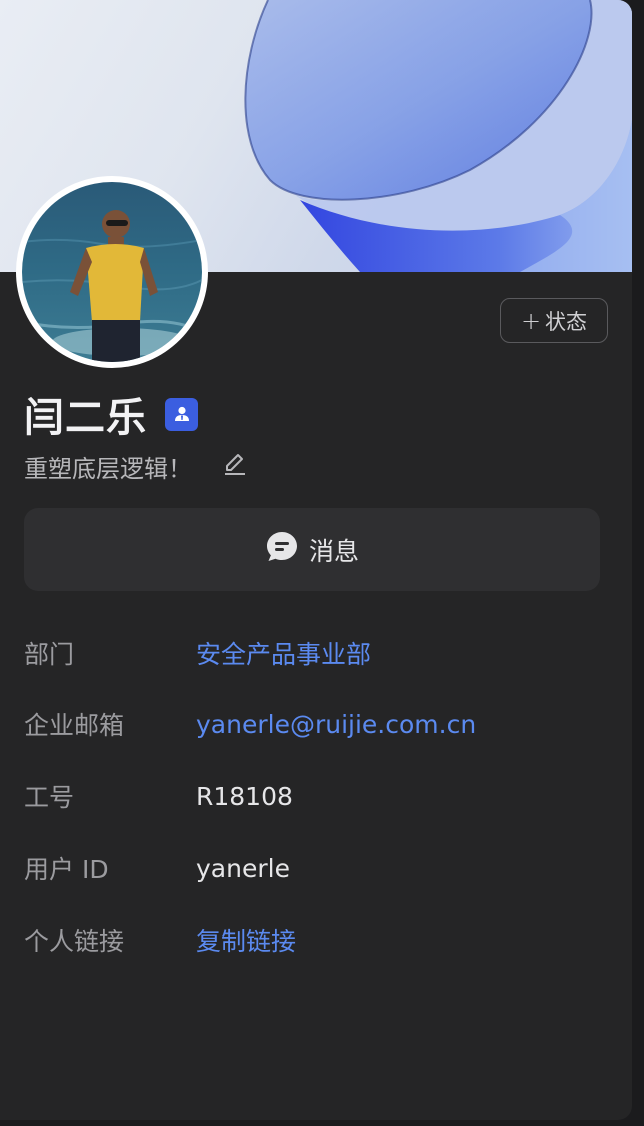  What do you see at coordinates (74, 941) in the screenshot?
I see `personal-link-label: 个人链接` at bounding box center [74, 941].